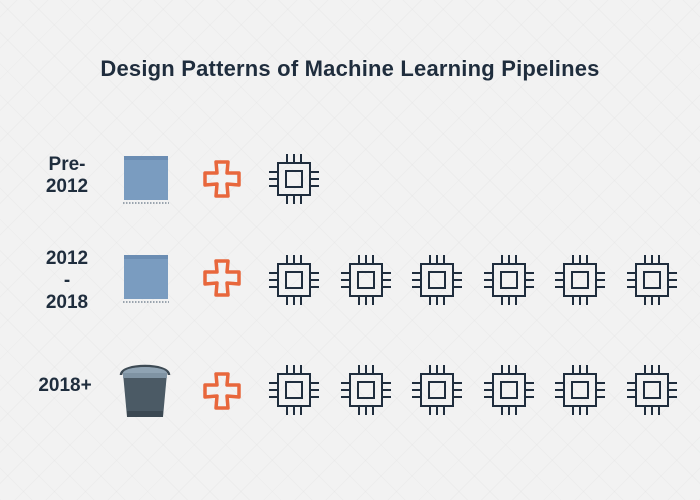  I want to click on era-label: 2012 - 2018, so click(67, 281).